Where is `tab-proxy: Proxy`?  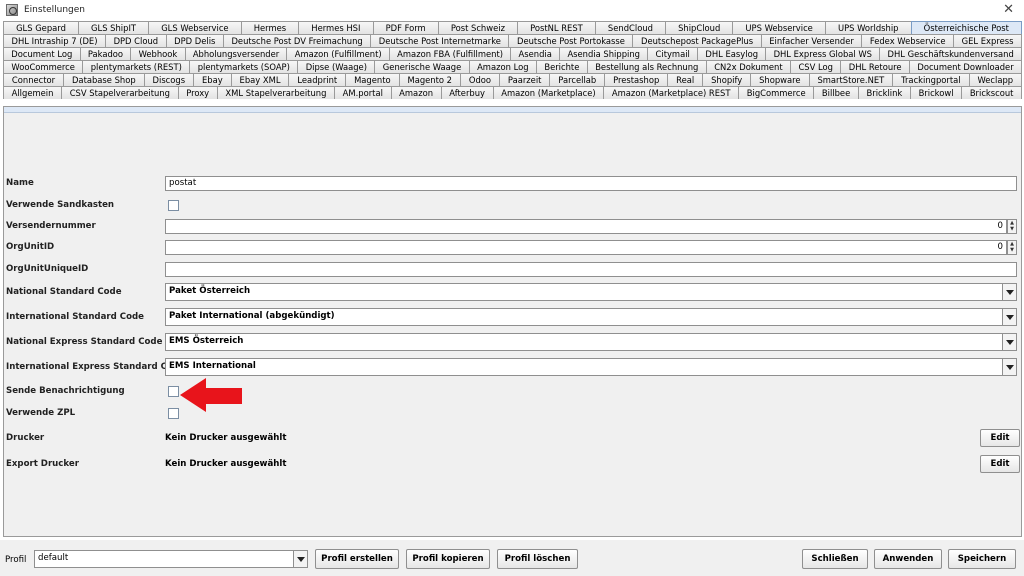
tab-proxy: Proxy is located at coordinates (197, 92).